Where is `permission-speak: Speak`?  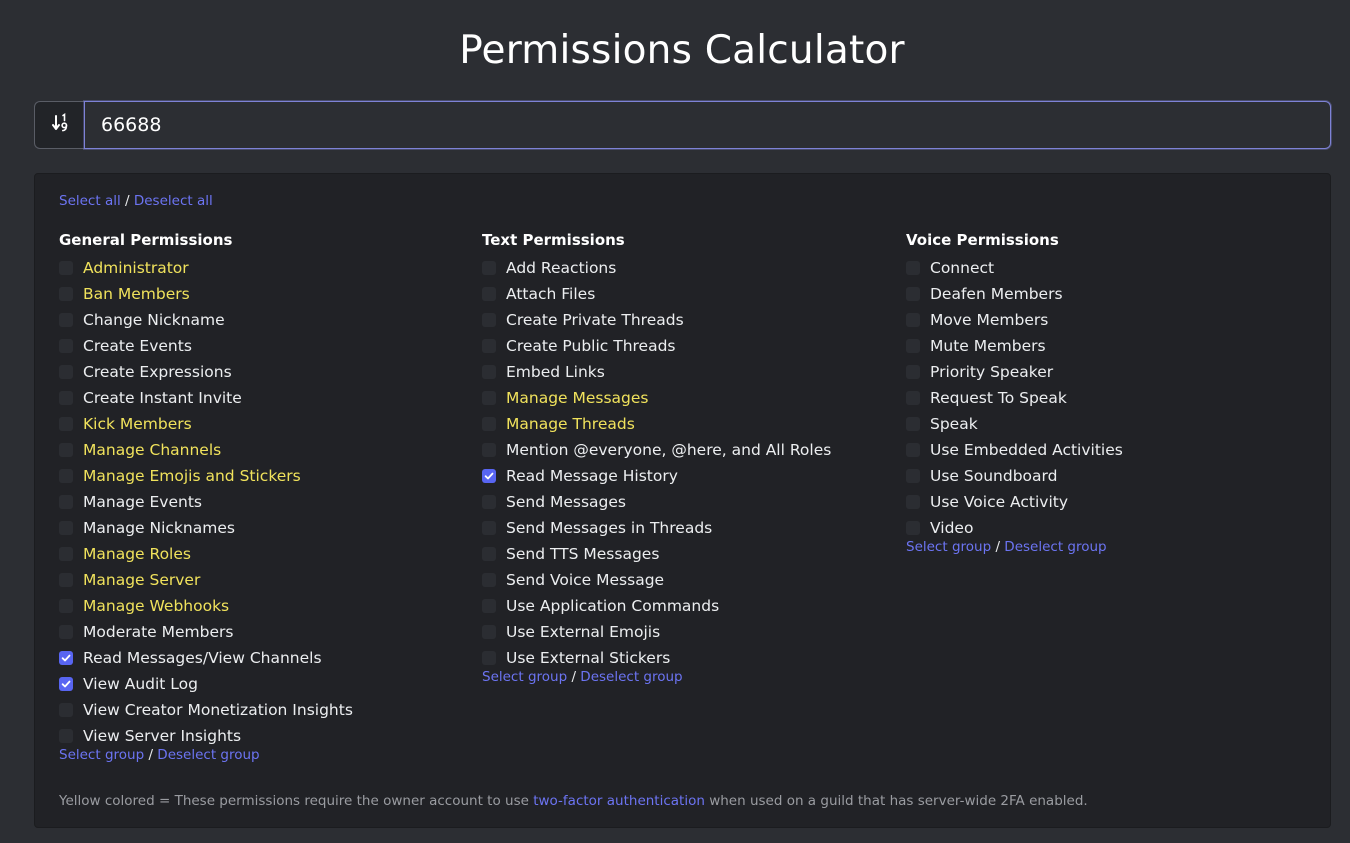 permission-speak: Speak is located at coordinates (1116, 424).